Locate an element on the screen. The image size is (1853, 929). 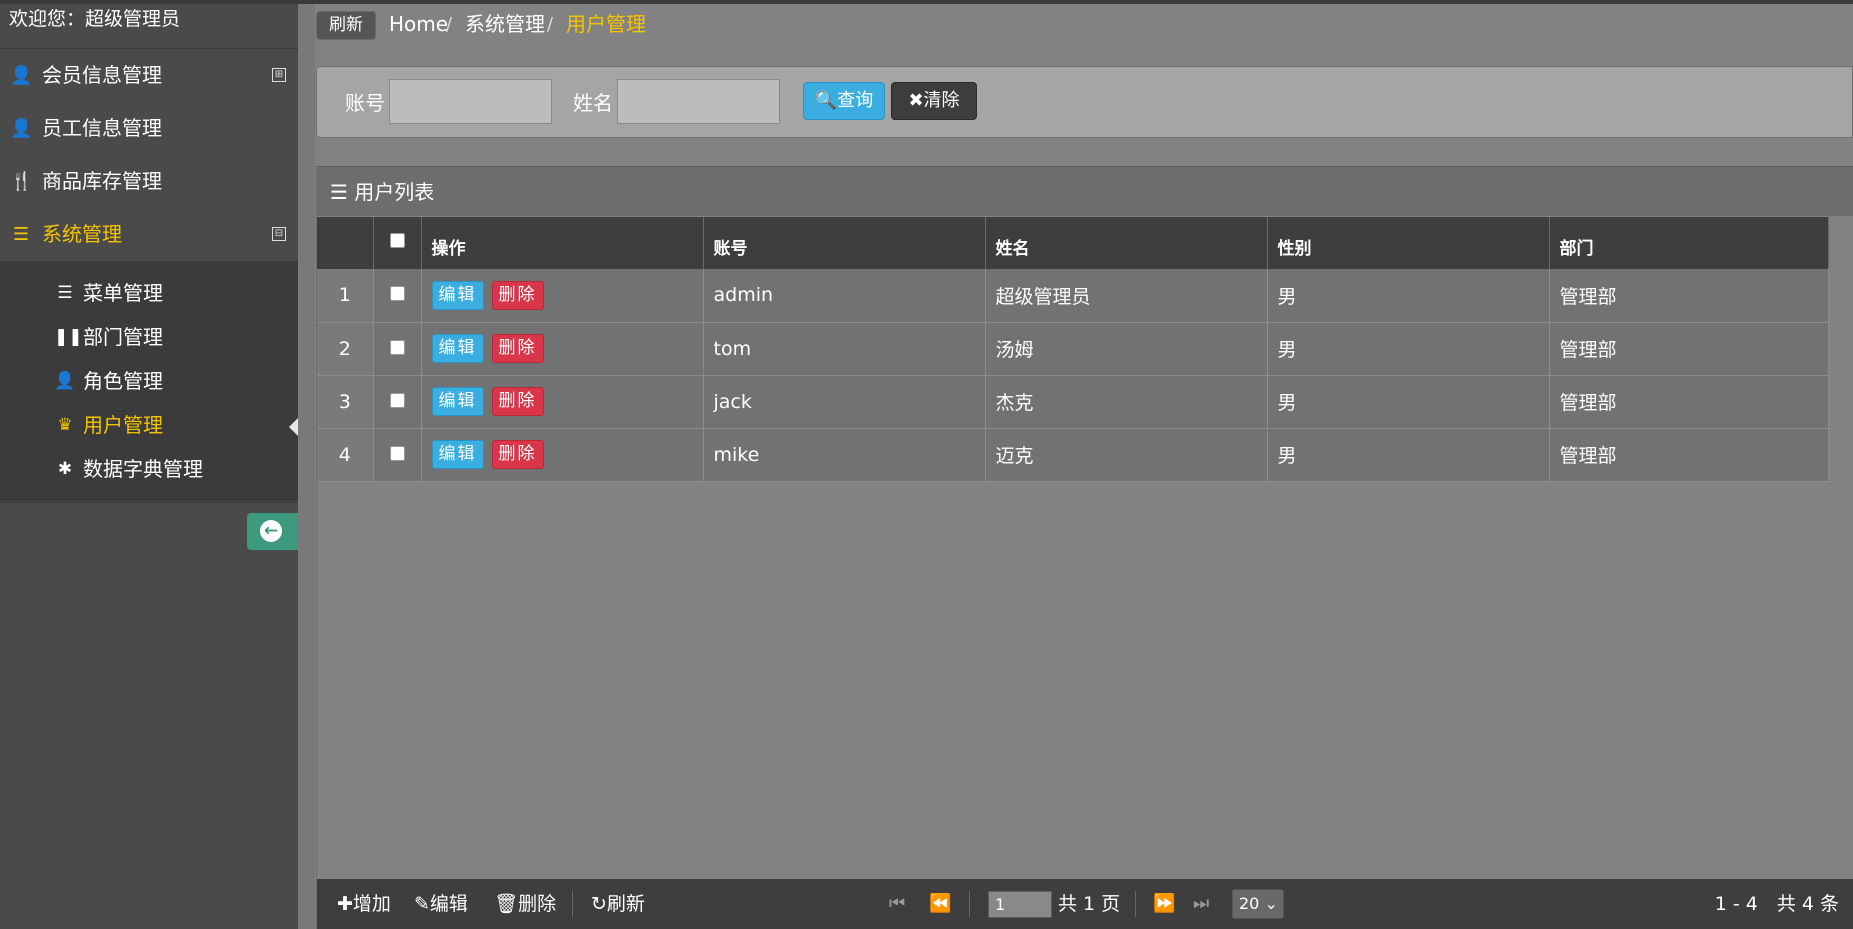
record-summary: 1 - 4 共 4 条 is located at coordinates (1776, 904).